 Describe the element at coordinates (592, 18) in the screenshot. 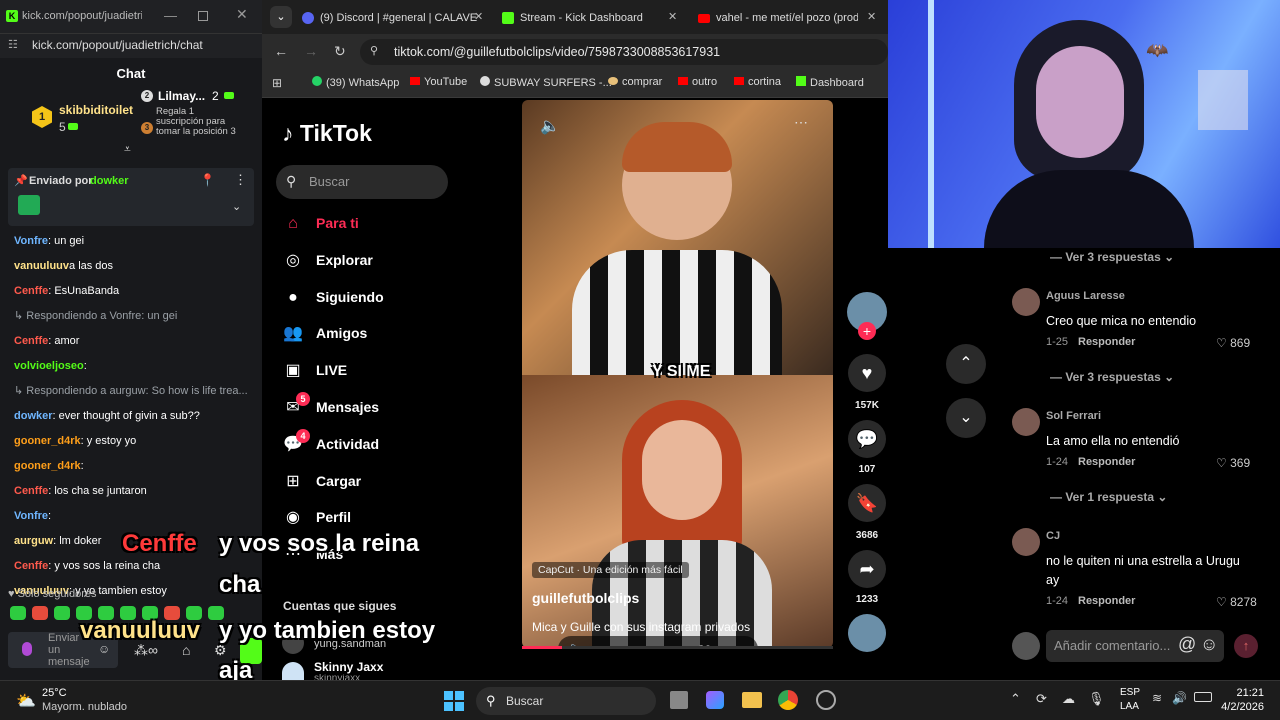

I see `tab-kick-dashboard: Stream - Kick Dashboard` at that location.